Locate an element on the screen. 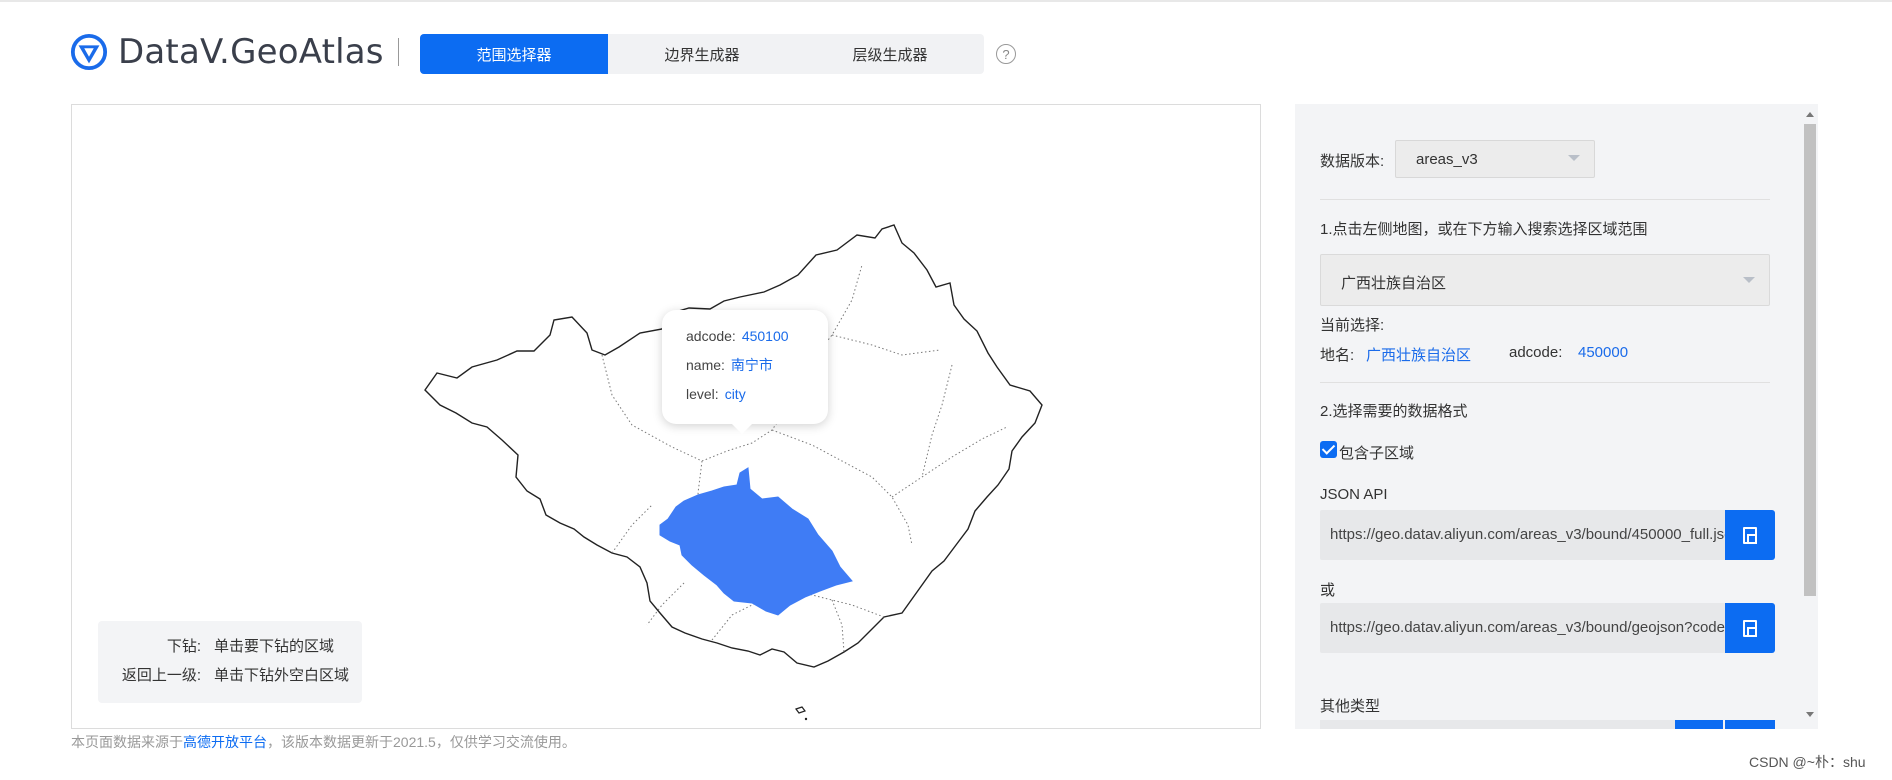 This screenshot has height=780, width=1892. tooltip-key: level: is located at coordinates (702, 394).